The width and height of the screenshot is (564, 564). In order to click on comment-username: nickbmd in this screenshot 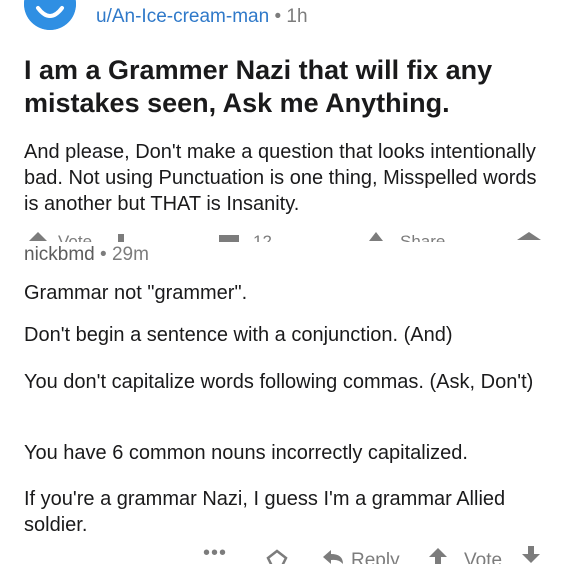, I will do `click(59, 254)`.